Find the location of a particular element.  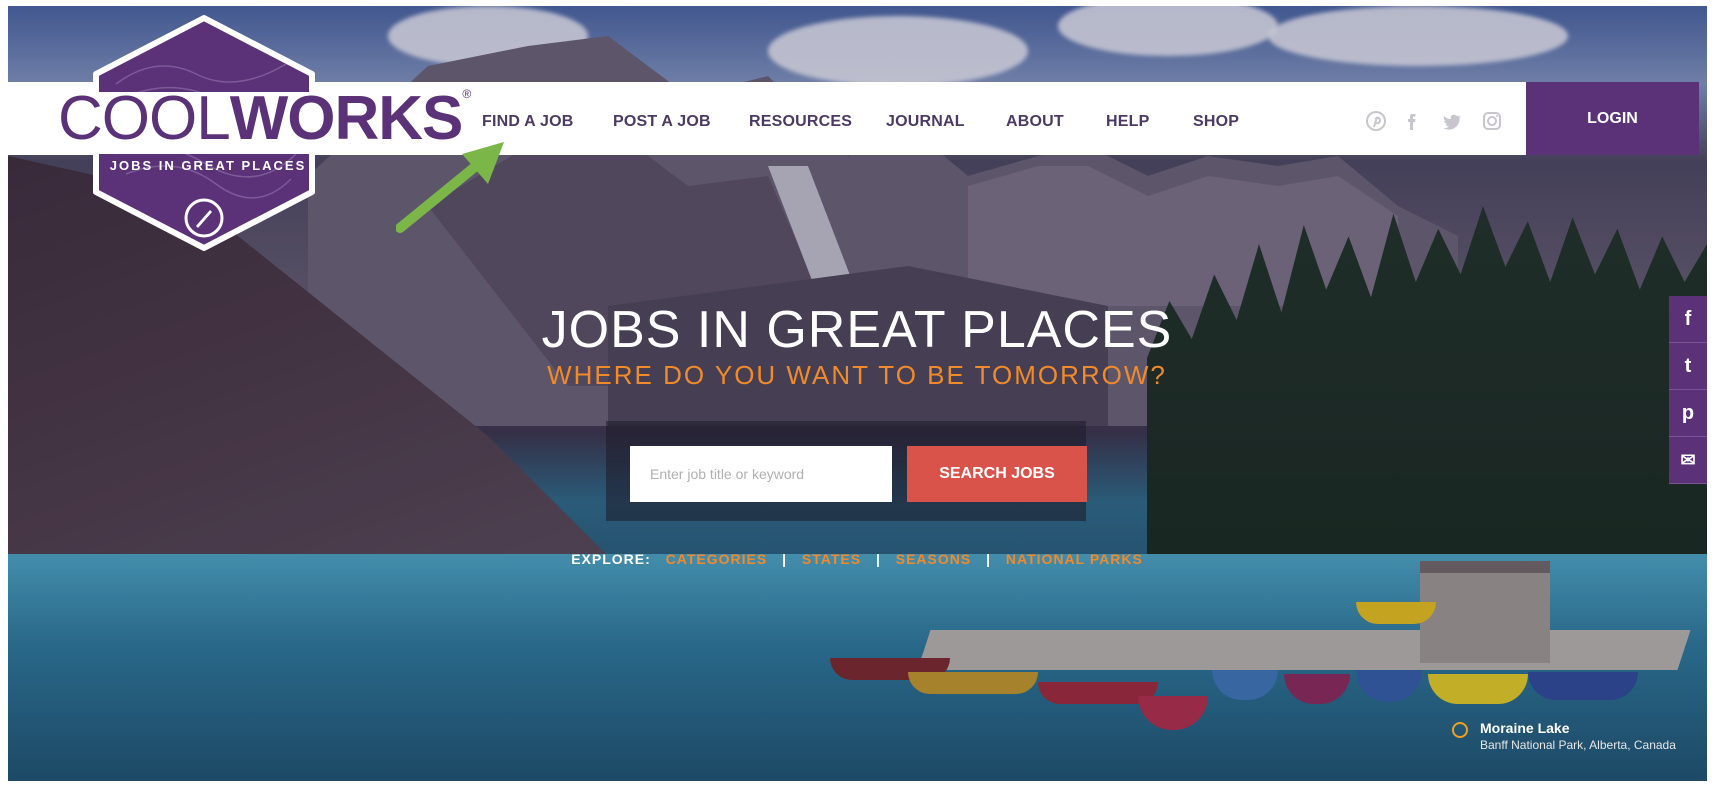

explore-states-link: STATES is located at coordinates (831, 559).